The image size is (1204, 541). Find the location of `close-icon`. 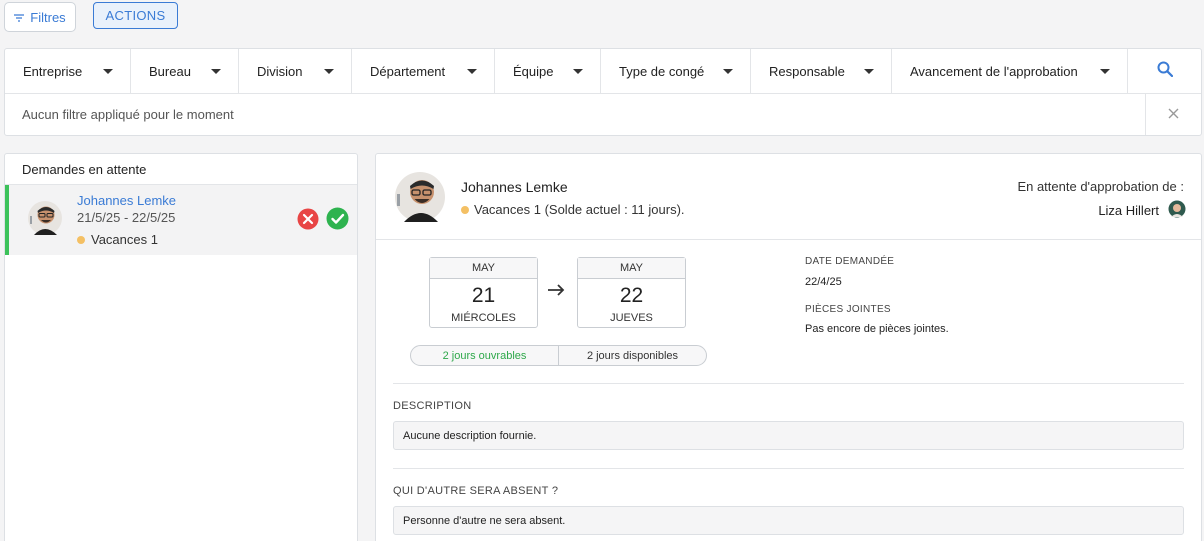

close-icon is located at coordinates (1173, 115).